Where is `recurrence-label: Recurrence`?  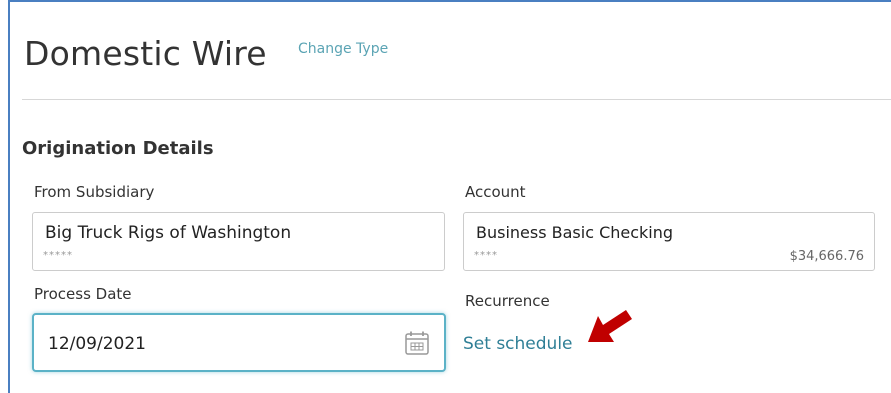 recurrence-label: Recurrence is located at coordinates (507, 301).